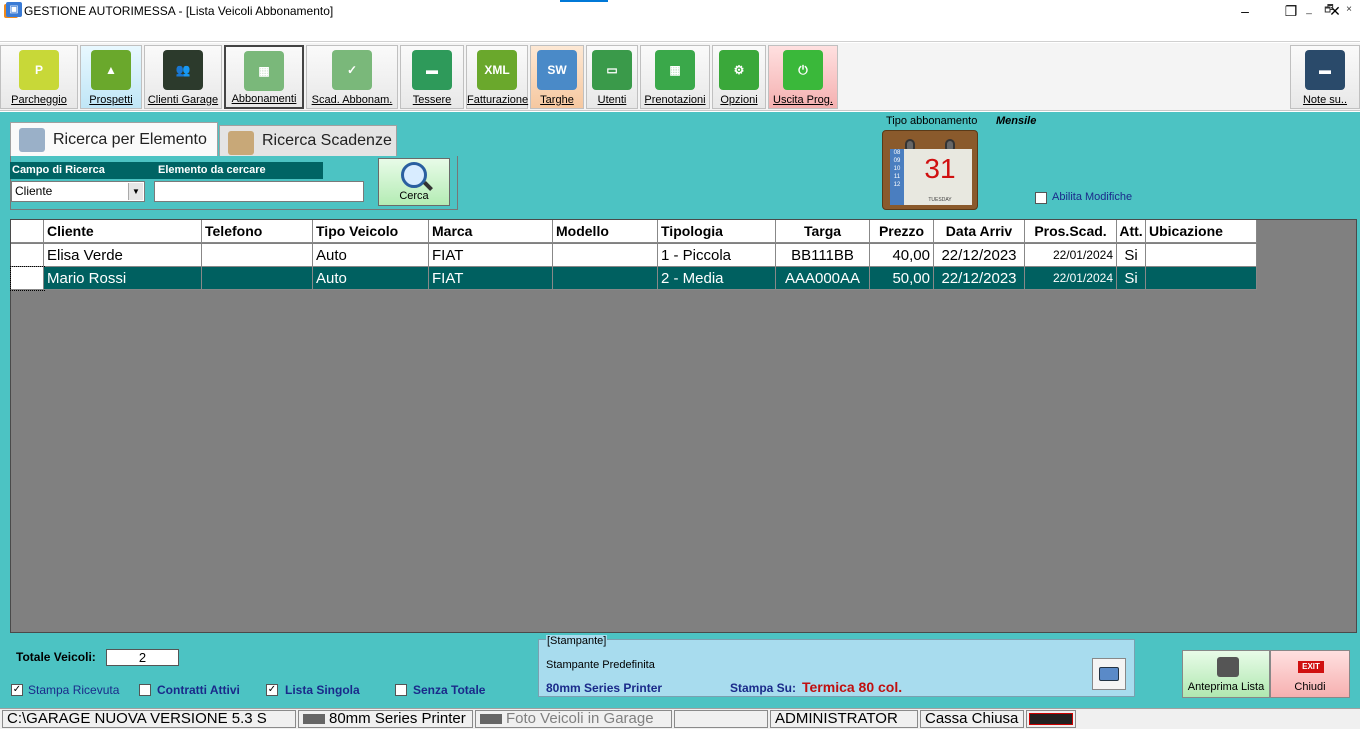  I want to click on printer-icon, so click(1228, 667).